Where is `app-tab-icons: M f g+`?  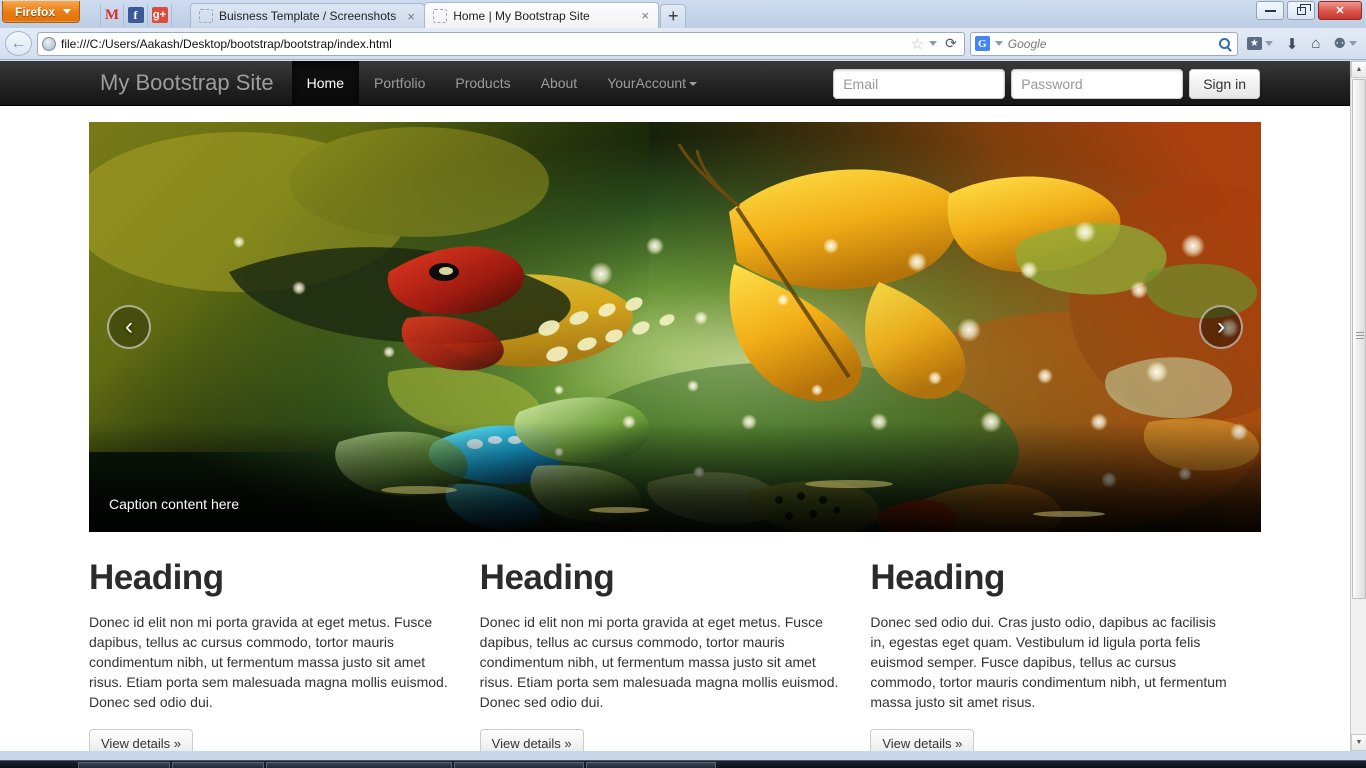
app-tab-icons: M f g+ is located at coordinates (136, 15).